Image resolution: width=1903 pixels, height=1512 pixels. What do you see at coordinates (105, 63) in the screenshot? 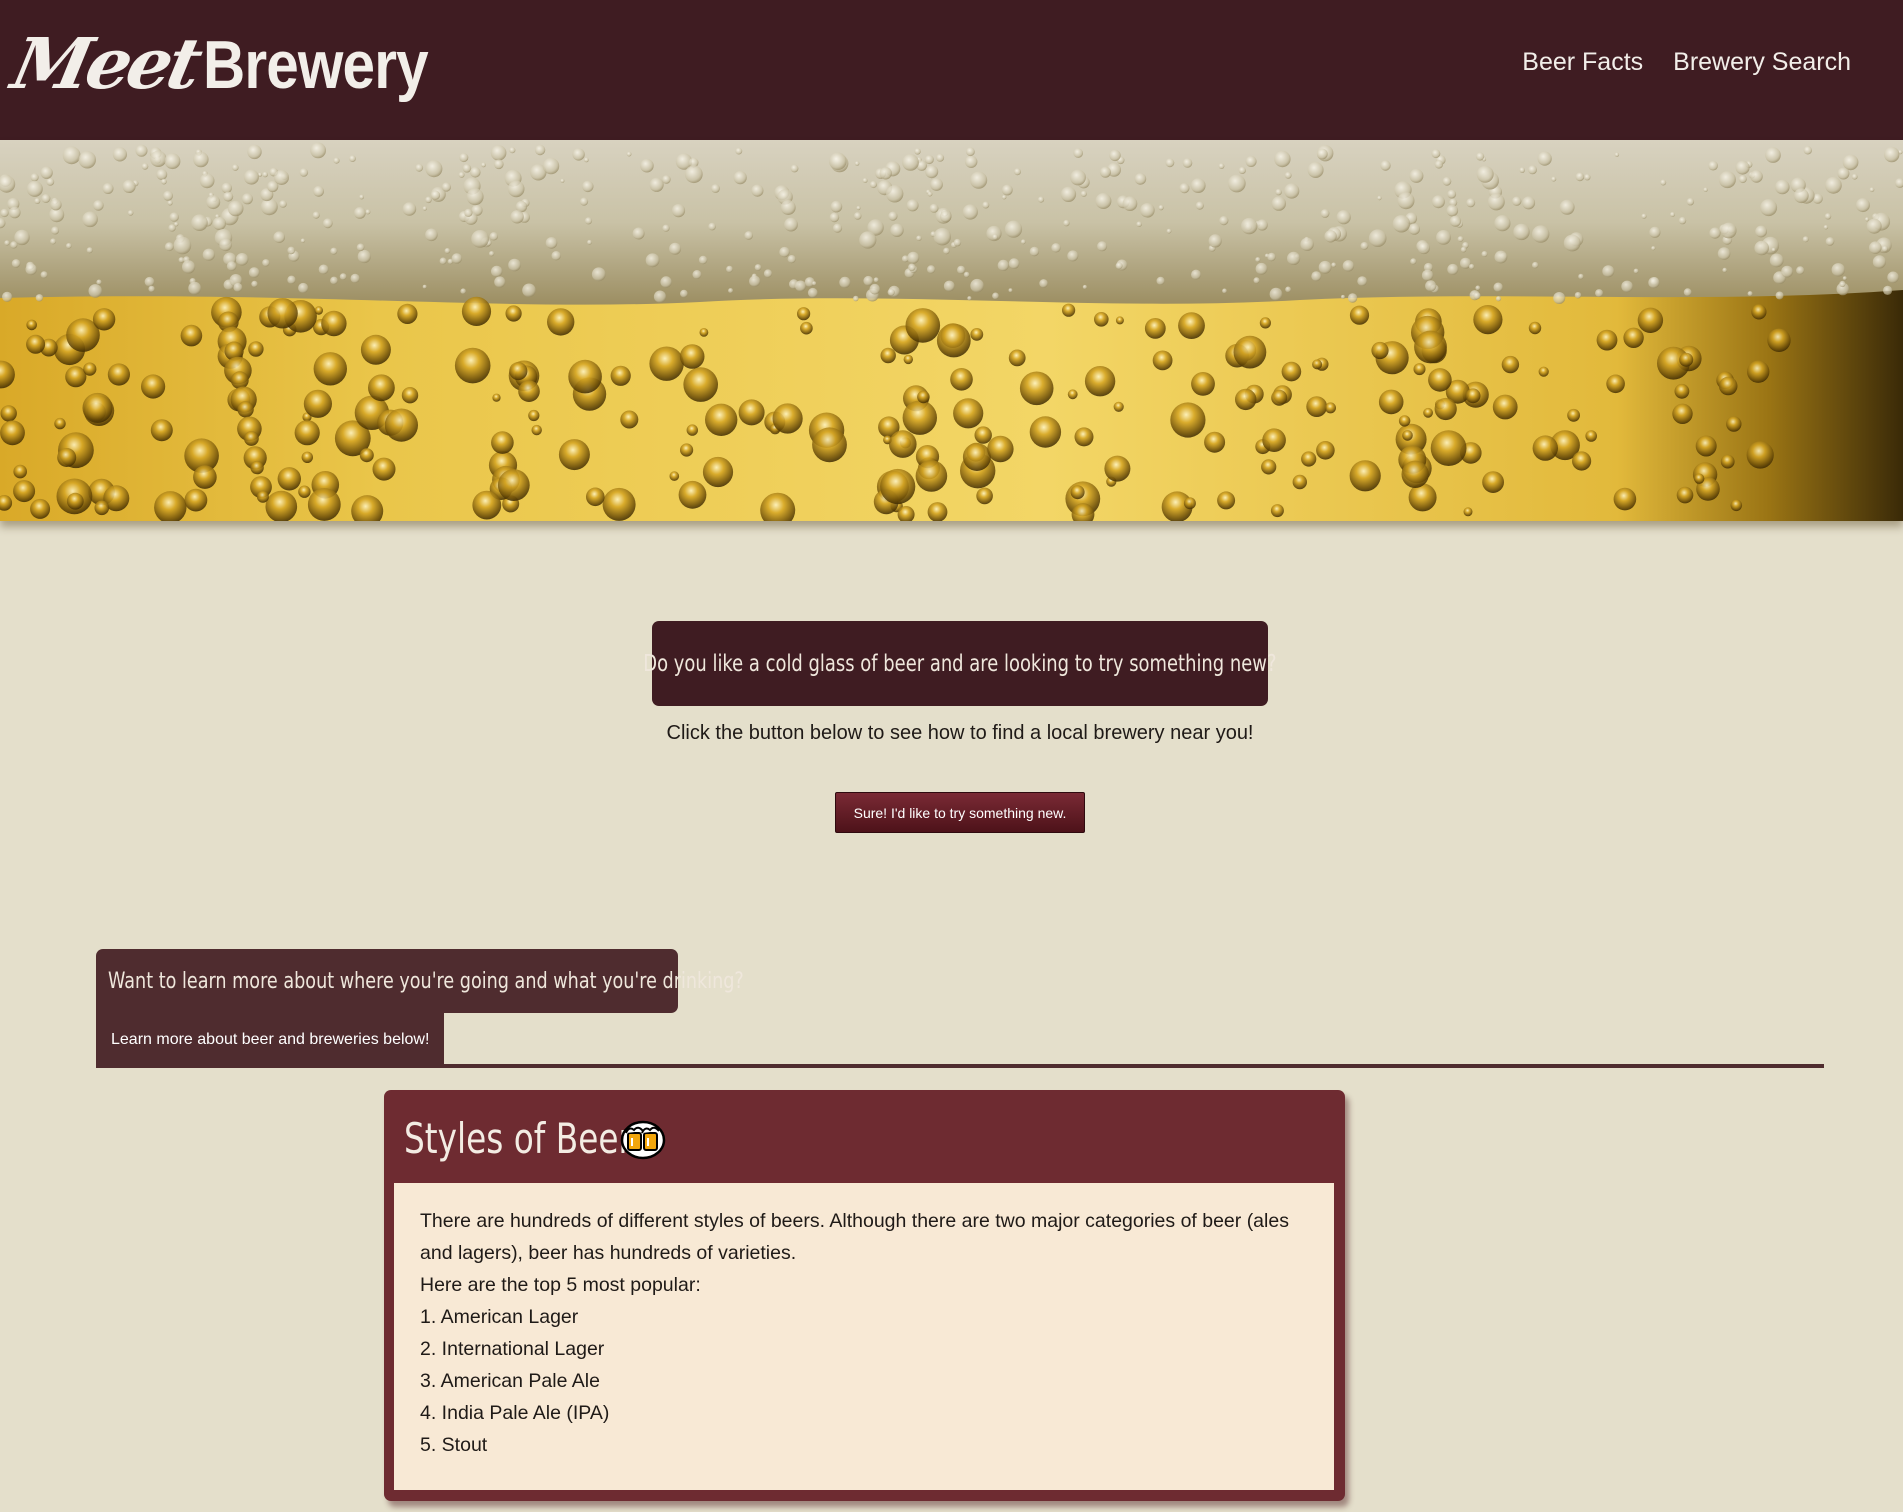
I see `logo-script-text: Meet` at bounding box center [105, 63].